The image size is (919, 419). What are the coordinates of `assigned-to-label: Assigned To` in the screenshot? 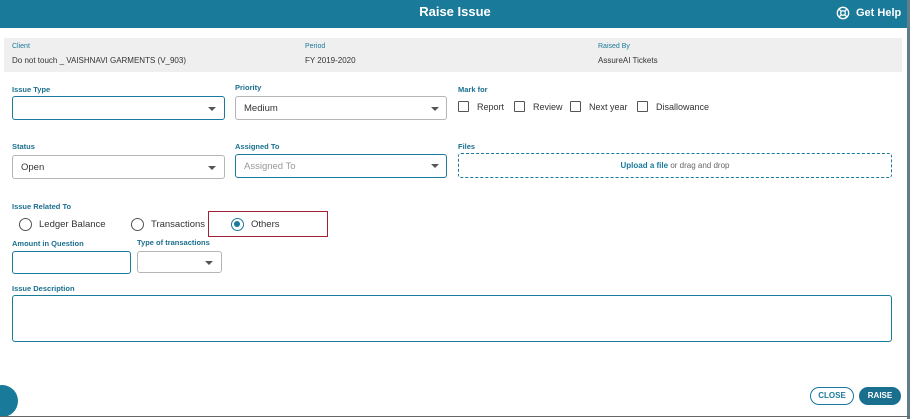 It's located at (257, 146).